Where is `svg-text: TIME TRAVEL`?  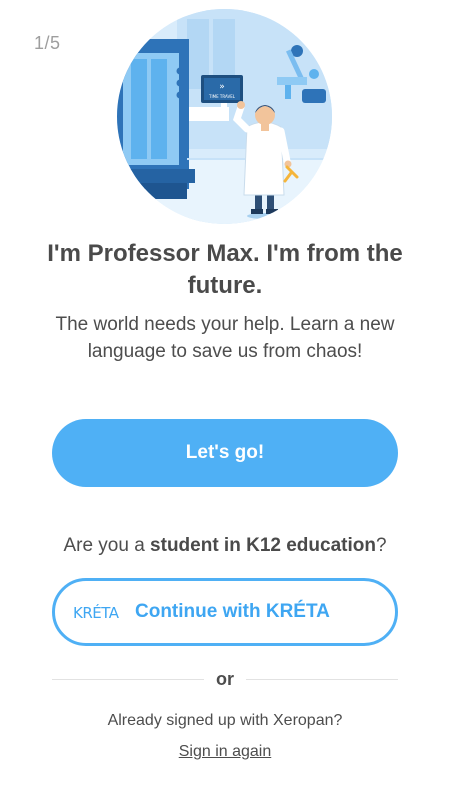
svg-text: TIME TRAVEL is located at coordinates (222, 96).